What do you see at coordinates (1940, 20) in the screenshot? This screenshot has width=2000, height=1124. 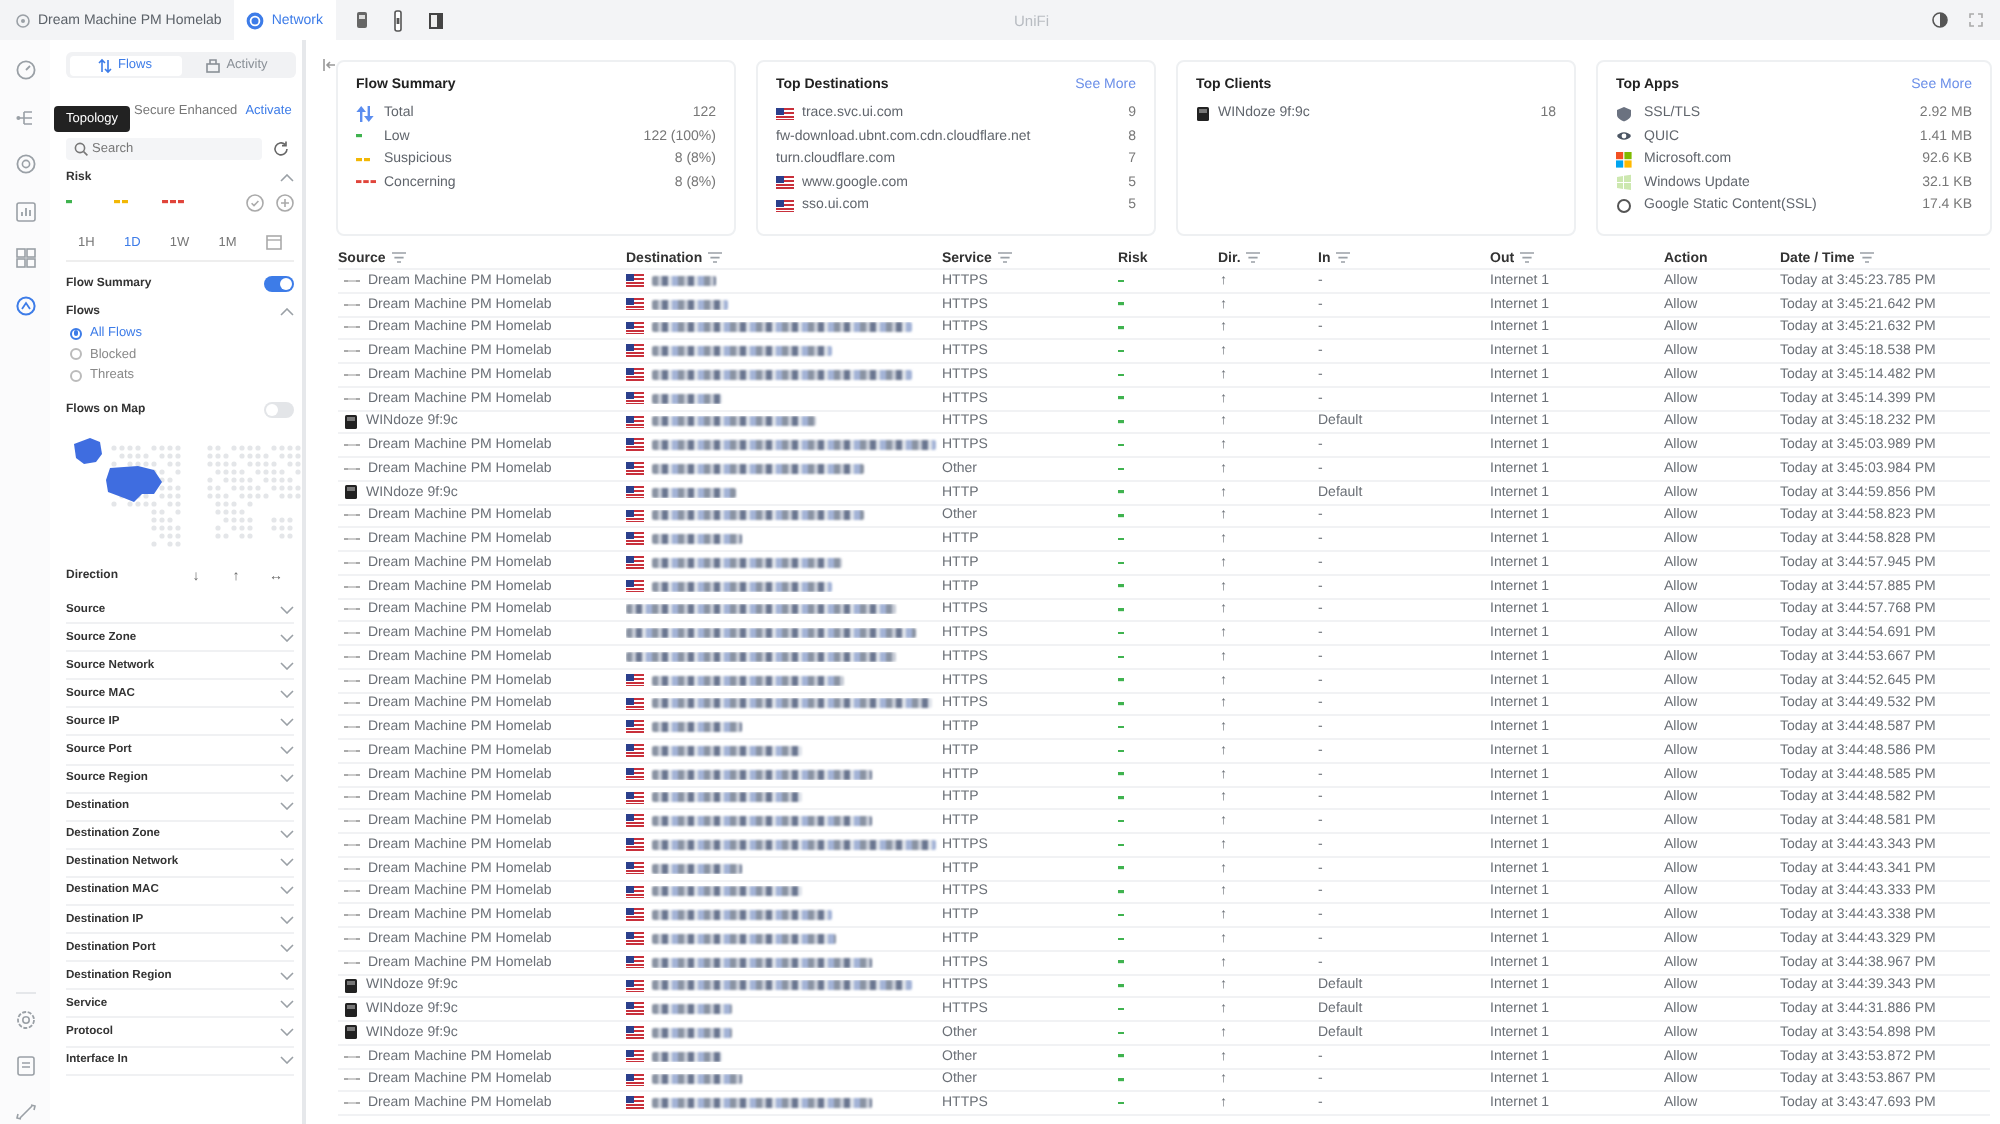 I see `theme-icon` at bounding box center [1940, 20].